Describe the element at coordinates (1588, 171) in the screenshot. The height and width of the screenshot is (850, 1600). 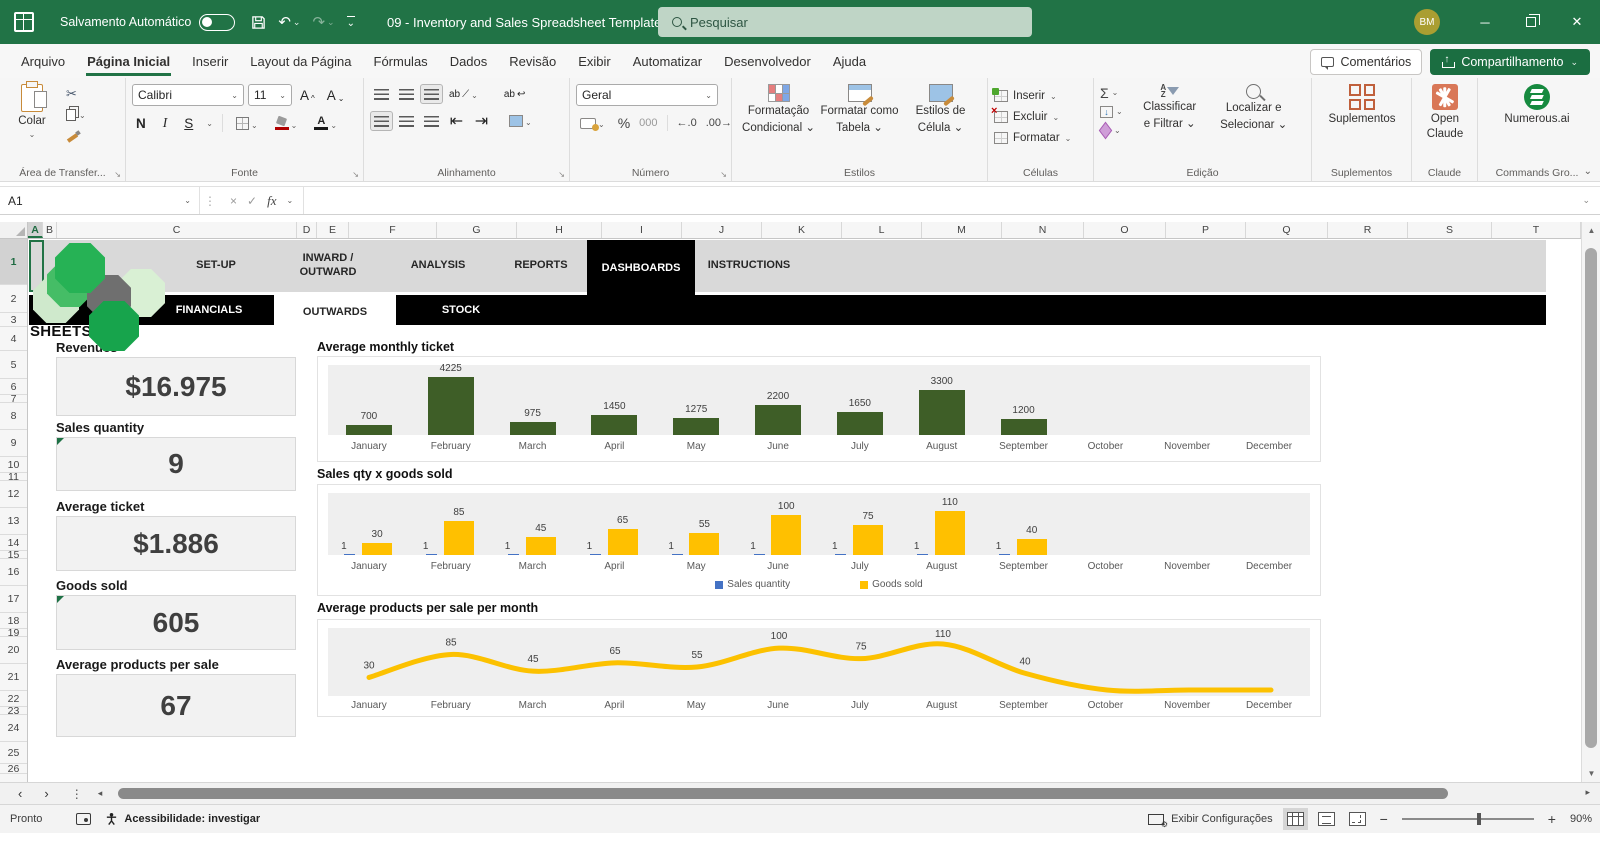
I see `collapse-ribbon-button: ⌄` at that location.